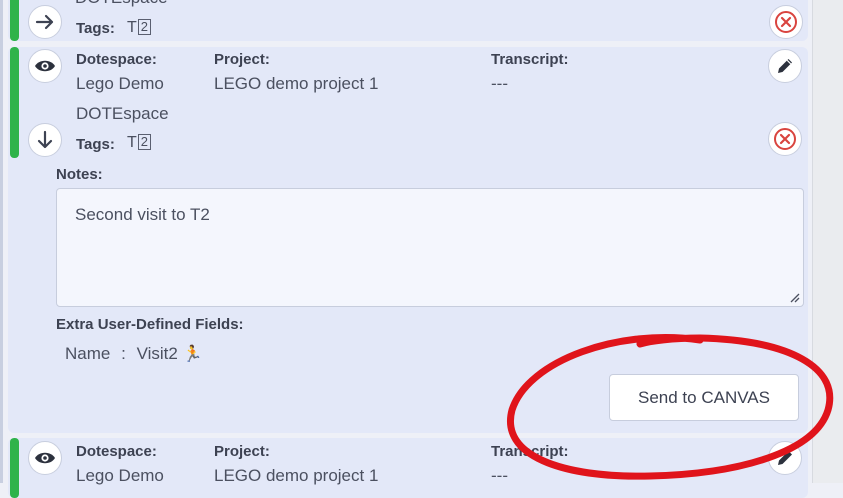  I want to click on extra-field-name: Name, so click(88, 353).